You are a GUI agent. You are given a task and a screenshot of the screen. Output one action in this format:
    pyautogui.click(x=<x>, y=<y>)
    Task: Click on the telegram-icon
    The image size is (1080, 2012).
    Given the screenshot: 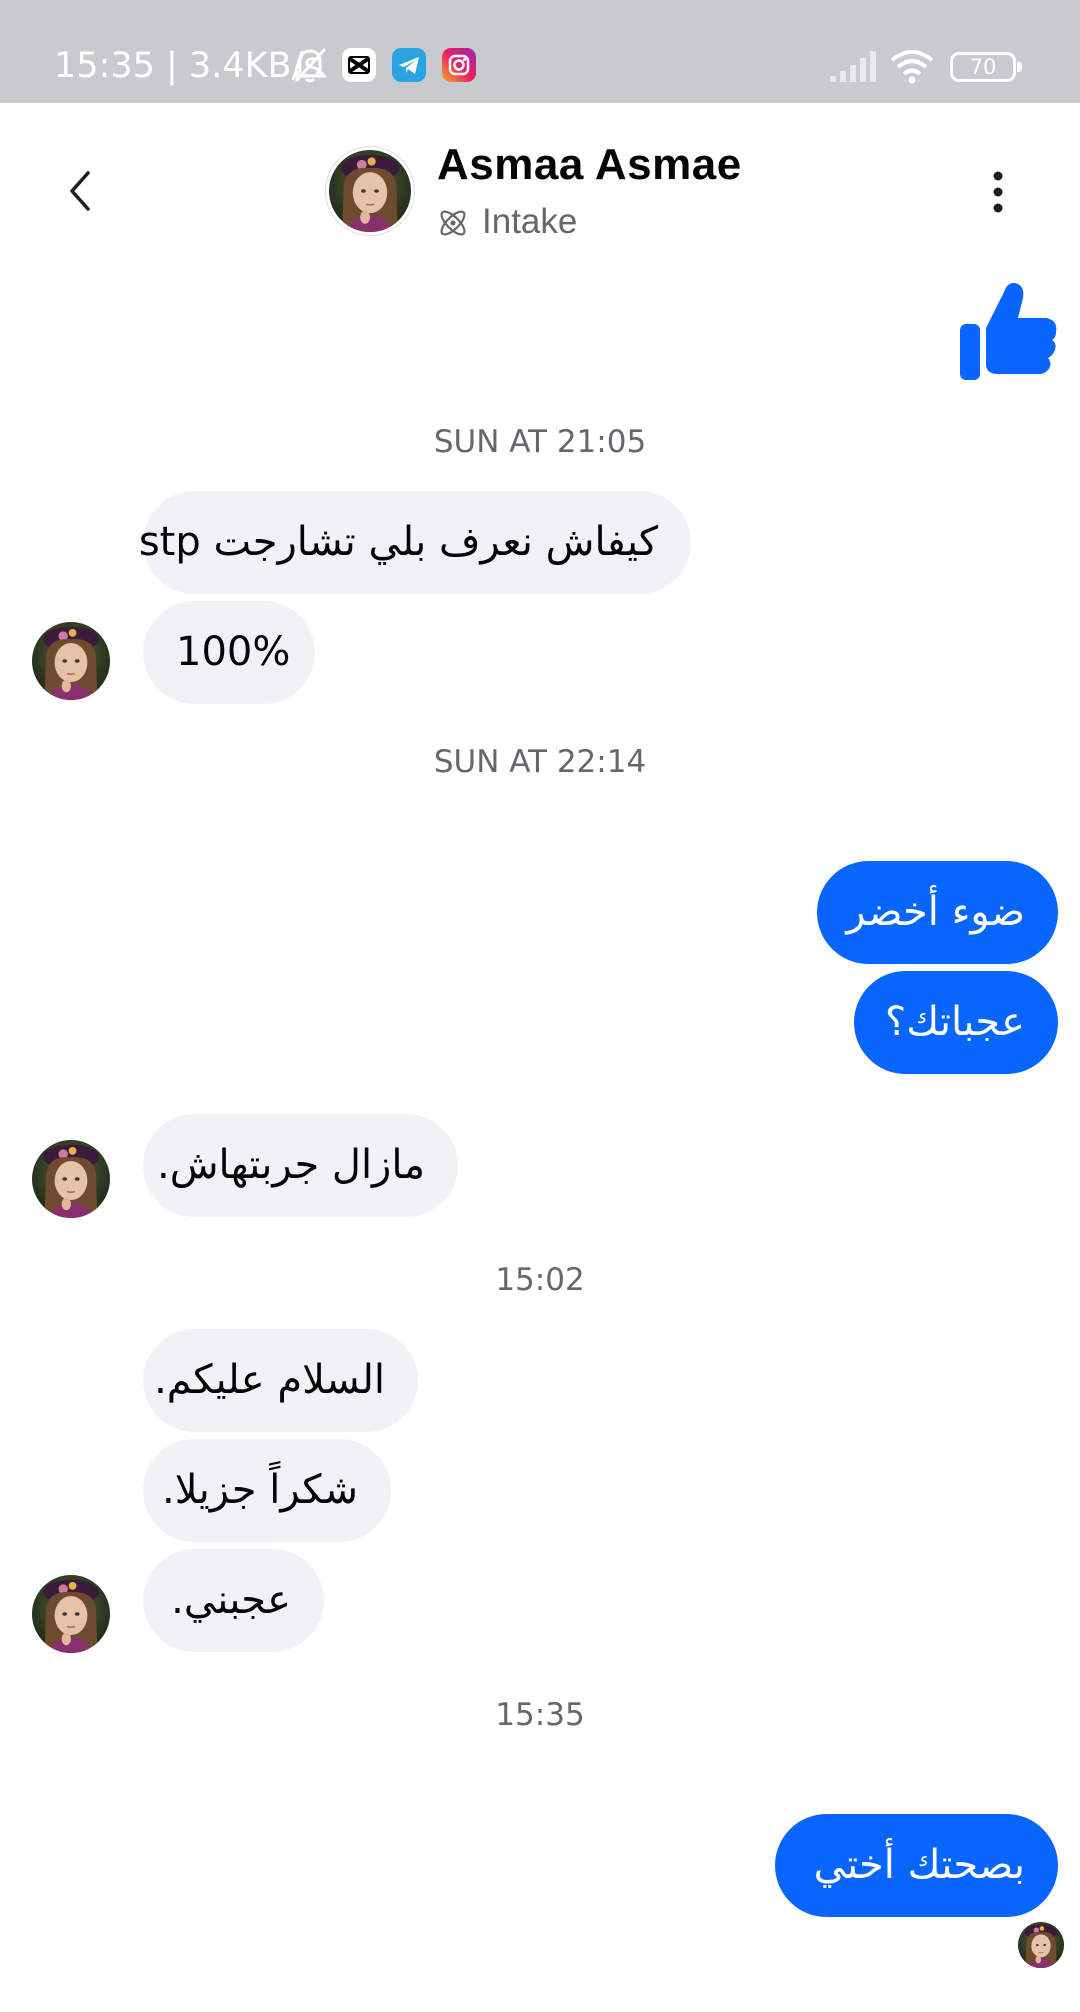 What is the action you would take?
    pyautogui.click(x=409, y=65)
    